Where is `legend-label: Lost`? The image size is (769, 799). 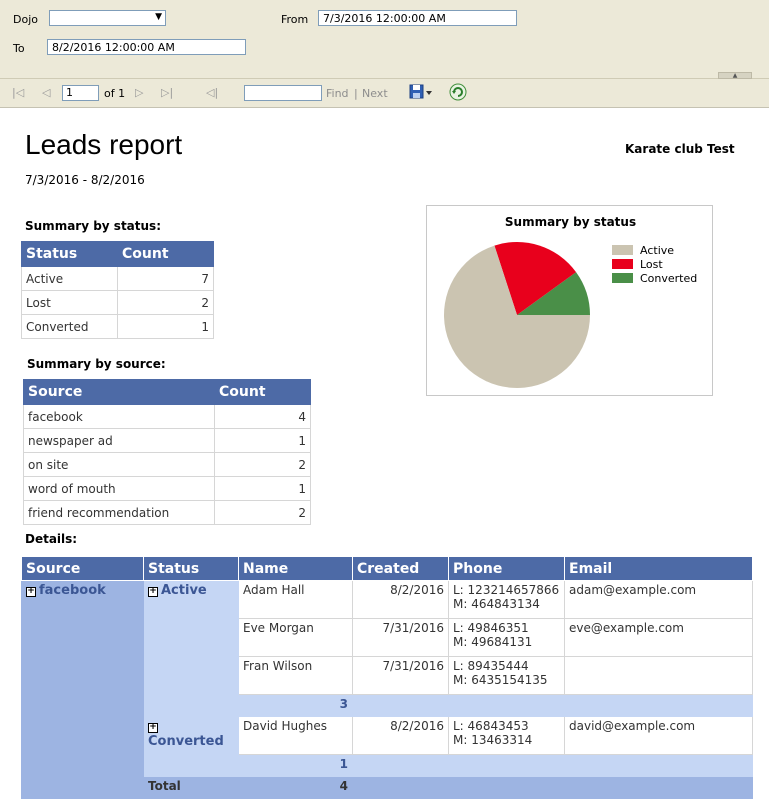 legend-label: Lost is located at coordinates (651, 264).